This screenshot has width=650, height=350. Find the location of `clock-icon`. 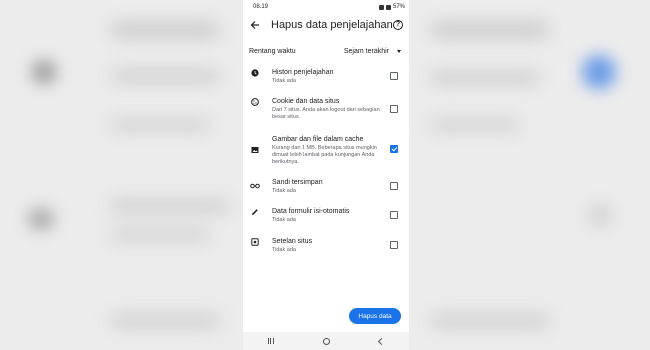

clock-icon is located at coordinates (255, 73).